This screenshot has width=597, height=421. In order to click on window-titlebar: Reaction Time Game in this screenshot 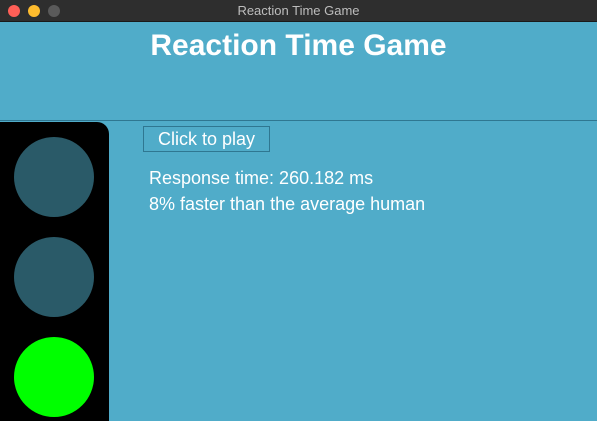, I will do `click(298, 11)`.